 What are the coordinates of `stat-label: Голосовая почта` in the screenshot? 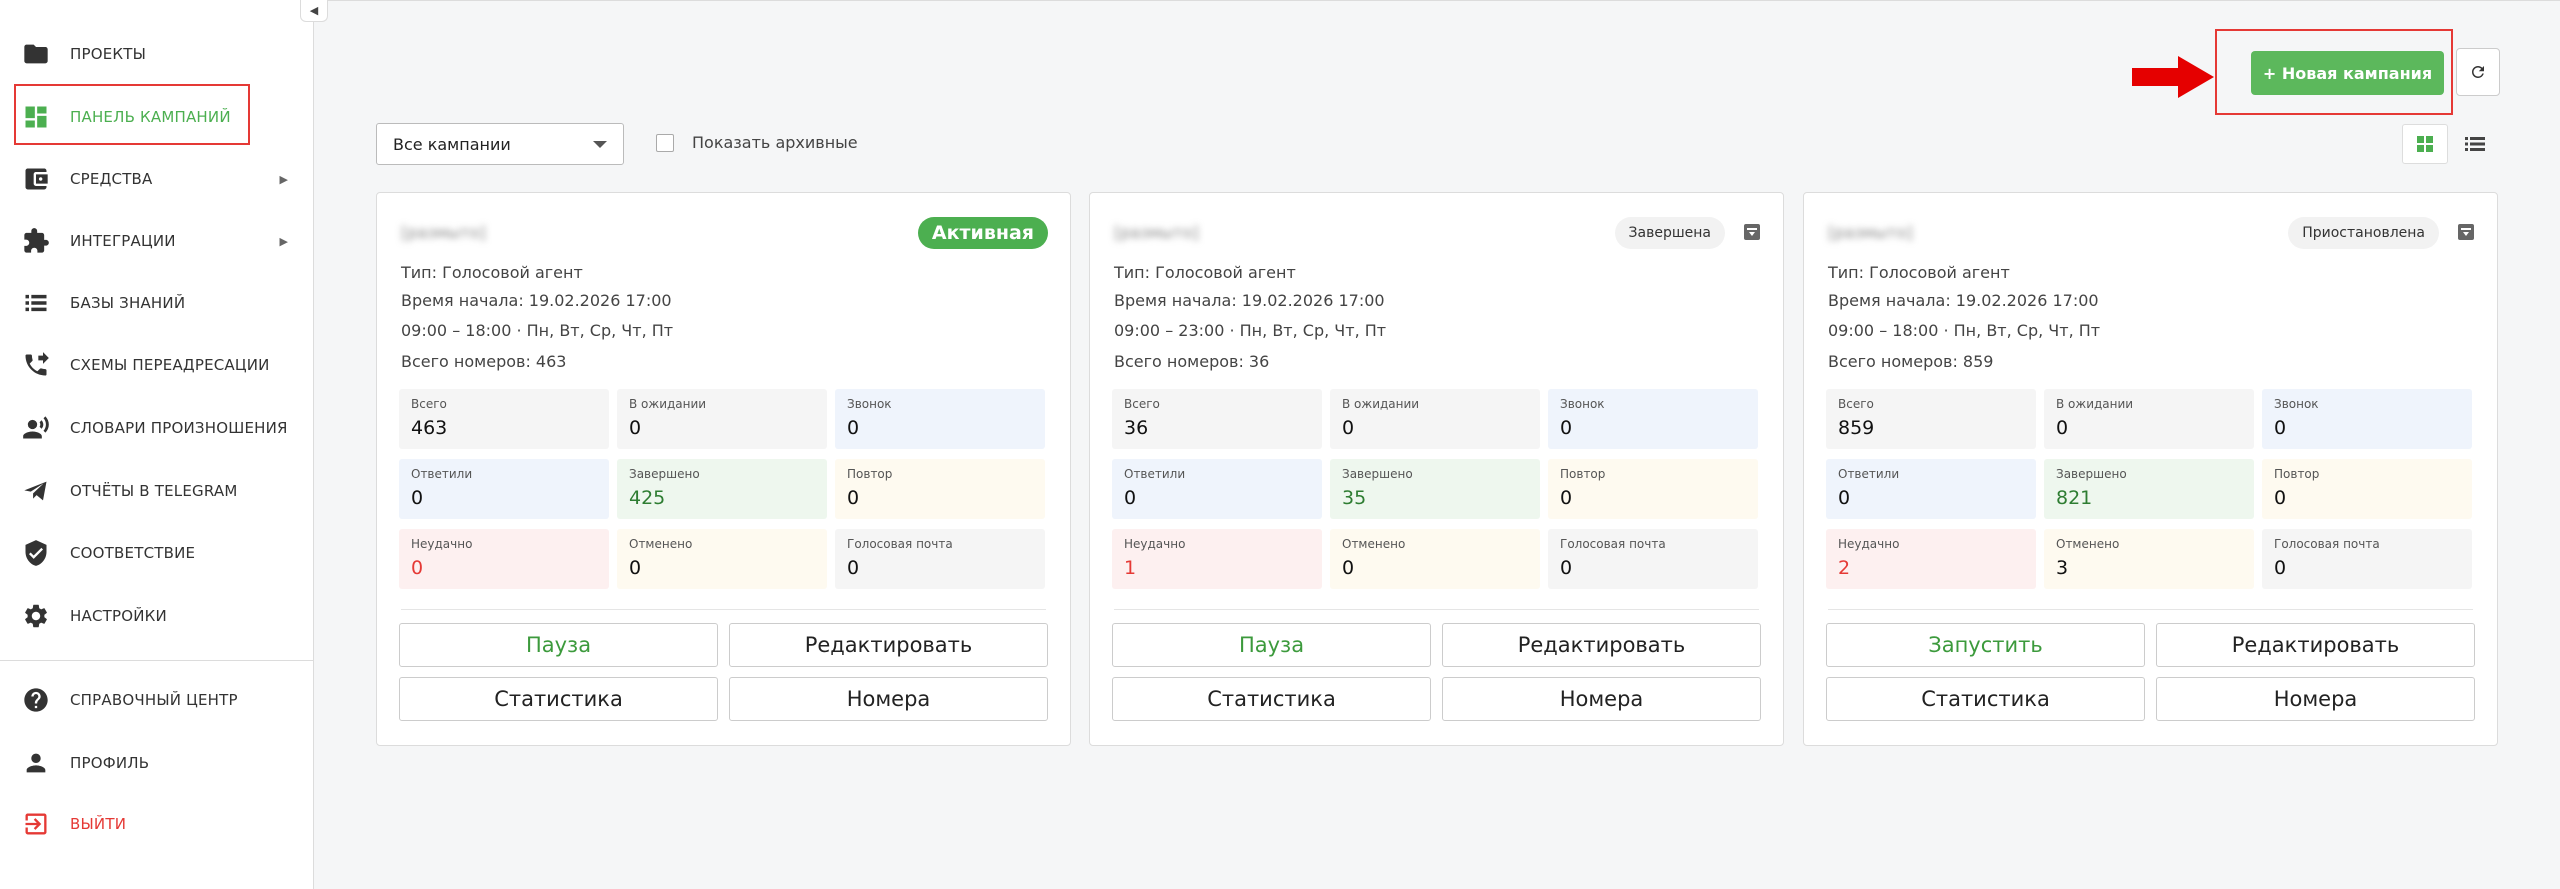 It's located at (2327, 544).